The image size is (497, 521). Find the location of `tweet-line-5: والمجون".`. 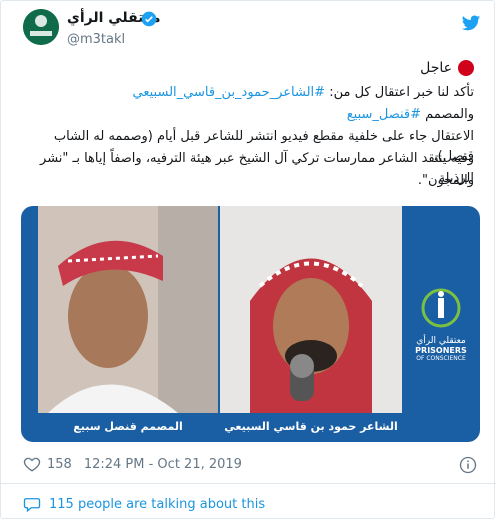

tweet-line-5: والمجون". is located at coordinates (445, 180).